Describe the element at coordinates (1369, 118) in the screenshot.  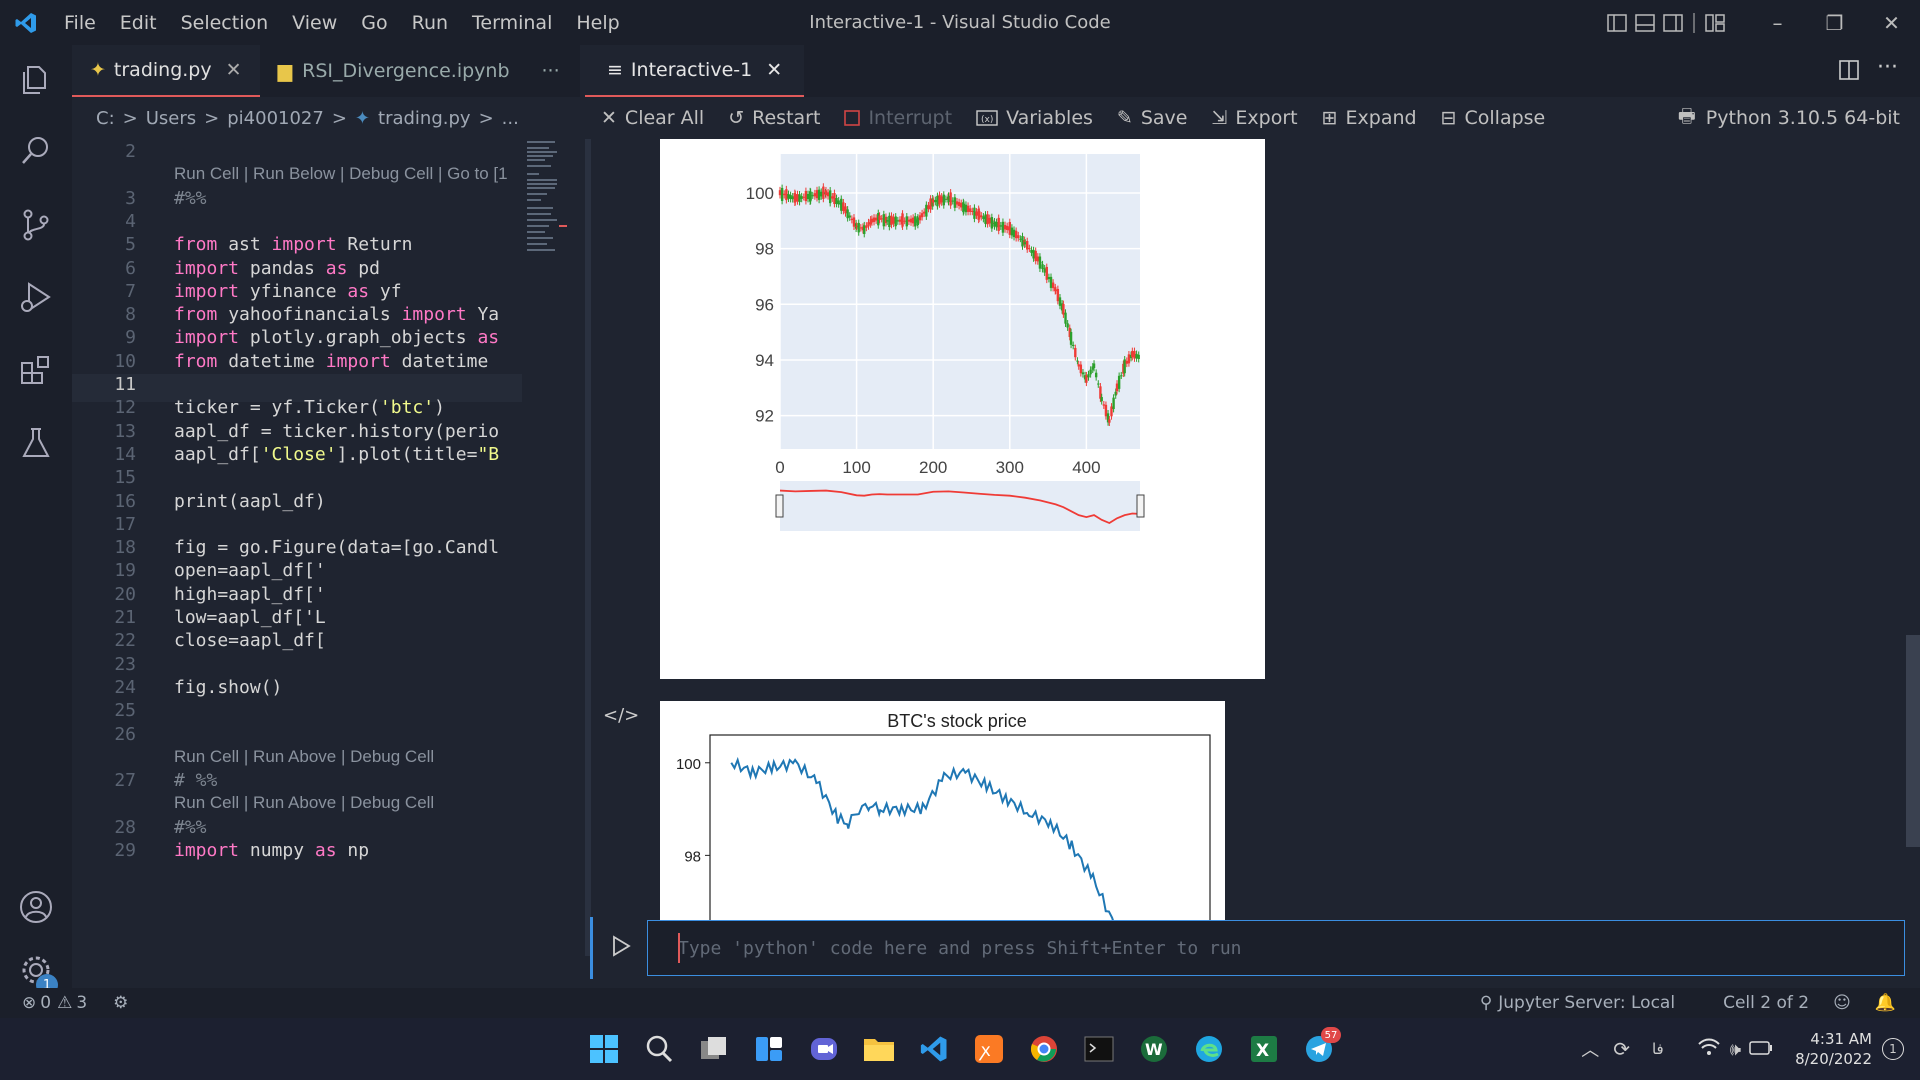
I see `expand-button: ⊞ Expand` at that location.